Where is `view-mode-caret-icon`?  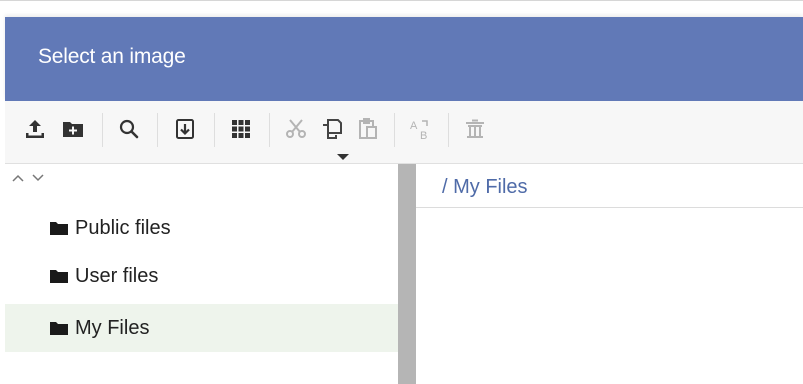 view-mode-caret-icon is located at coordinates (343, 157).